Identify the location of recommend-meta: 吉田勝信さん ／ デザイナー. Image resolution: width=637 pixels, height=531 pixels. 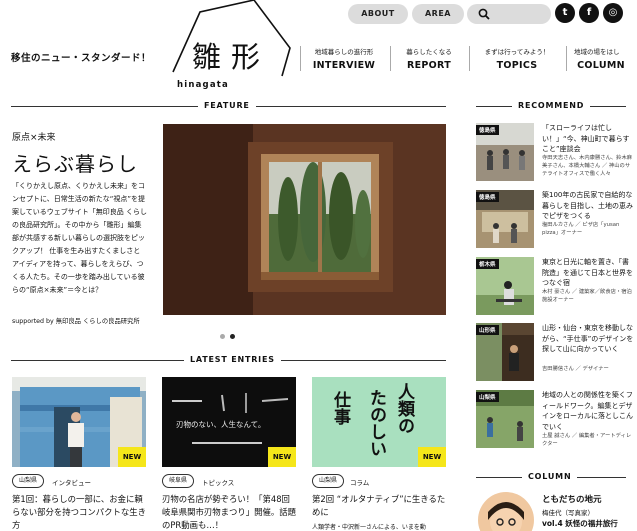
(575, 369).